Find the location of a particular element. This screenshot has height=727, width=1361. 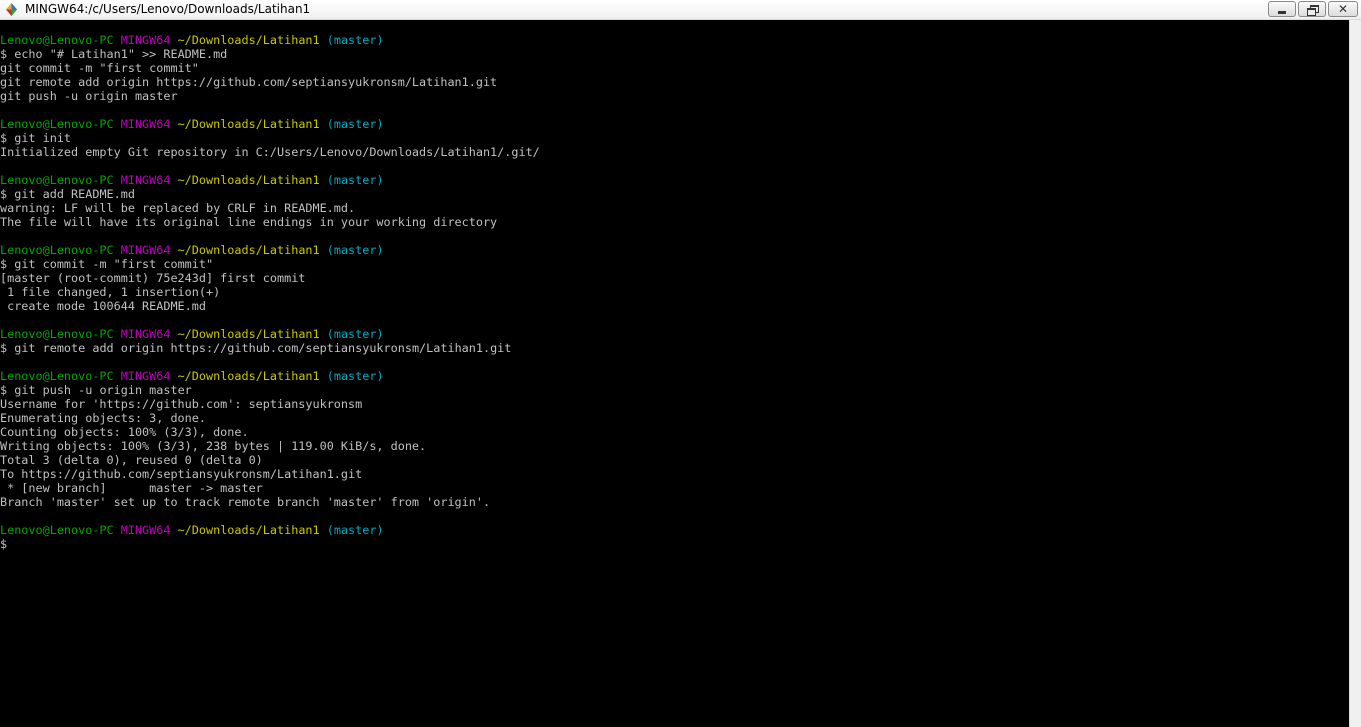

output-line: 1 file changed, 1 insertion(+) is located at coordinates (110, 292).